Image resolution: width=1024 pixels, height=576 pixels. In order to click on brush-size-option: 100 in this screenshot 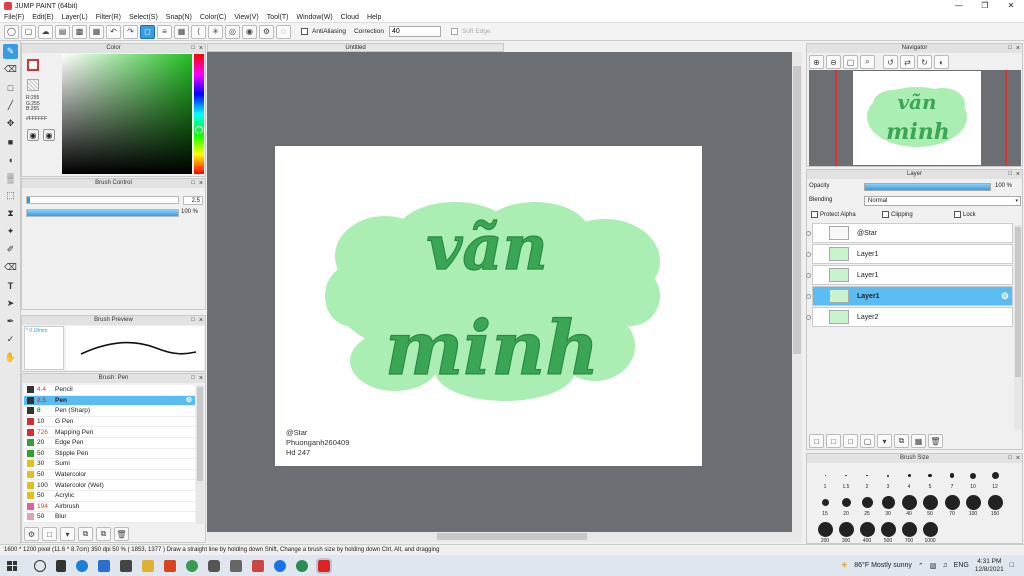, I will do `click(973, 507)`.